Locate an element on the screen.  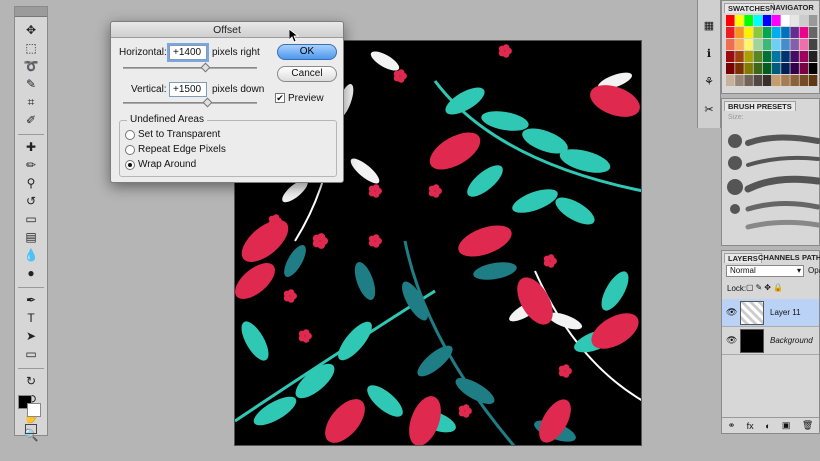
horizontal-input: +1400 is located at coordinates (188, 52).